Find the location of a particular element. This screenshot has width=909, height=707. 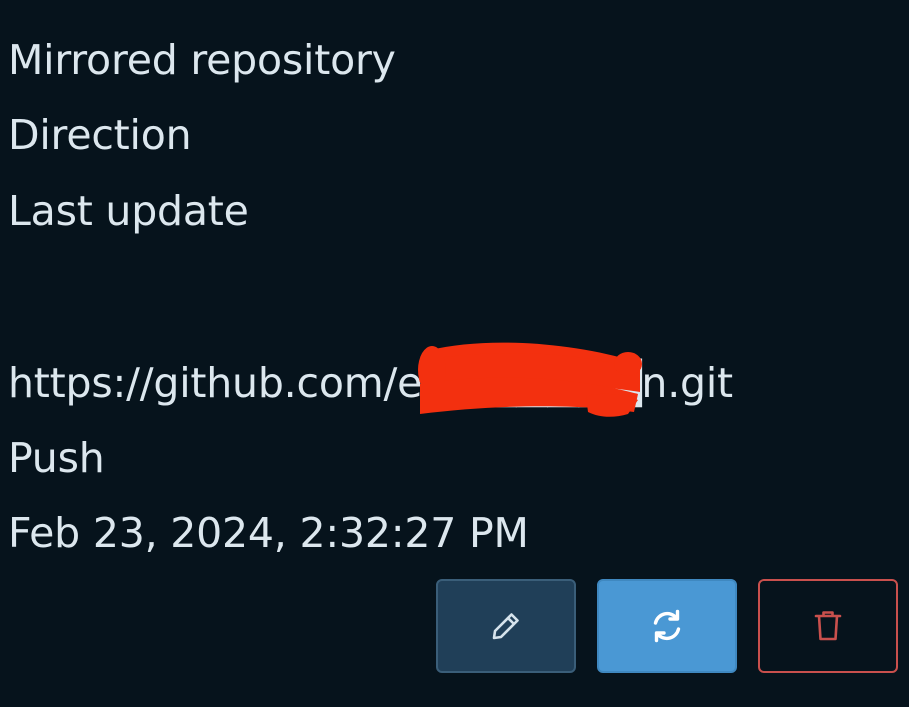

repository-url-value: https://github.com/e███████n.git is located at coordinates (370, 383).